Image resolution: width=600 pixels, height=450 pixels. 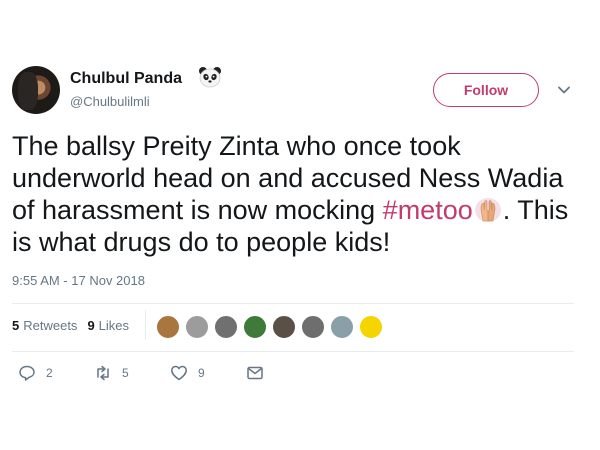 What do you see at coordinates (164, 373) in the screenshot?
I see `tweet-actions: 2 5 9` at bounding box center [164, 373].